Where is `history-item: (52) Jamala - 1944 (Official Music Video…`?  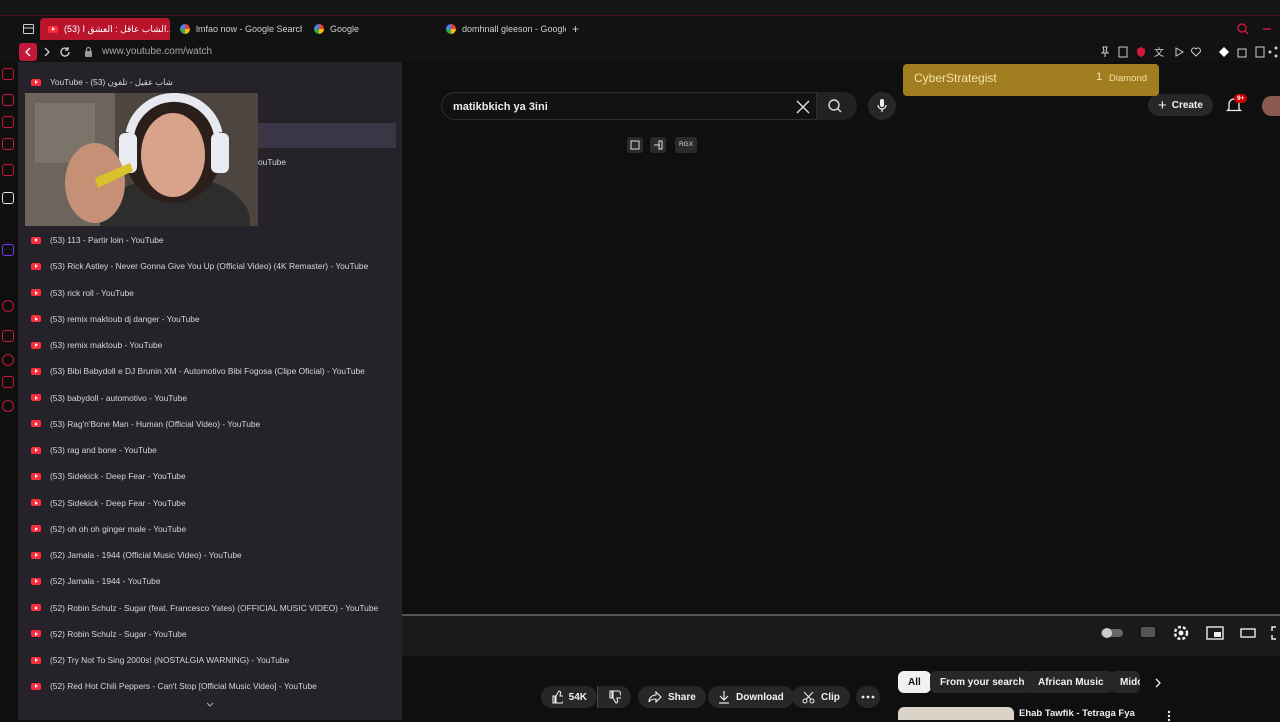 history-item: (52) Jamala - 1944 (Official Music Video… is located at coordinates (210, 555).